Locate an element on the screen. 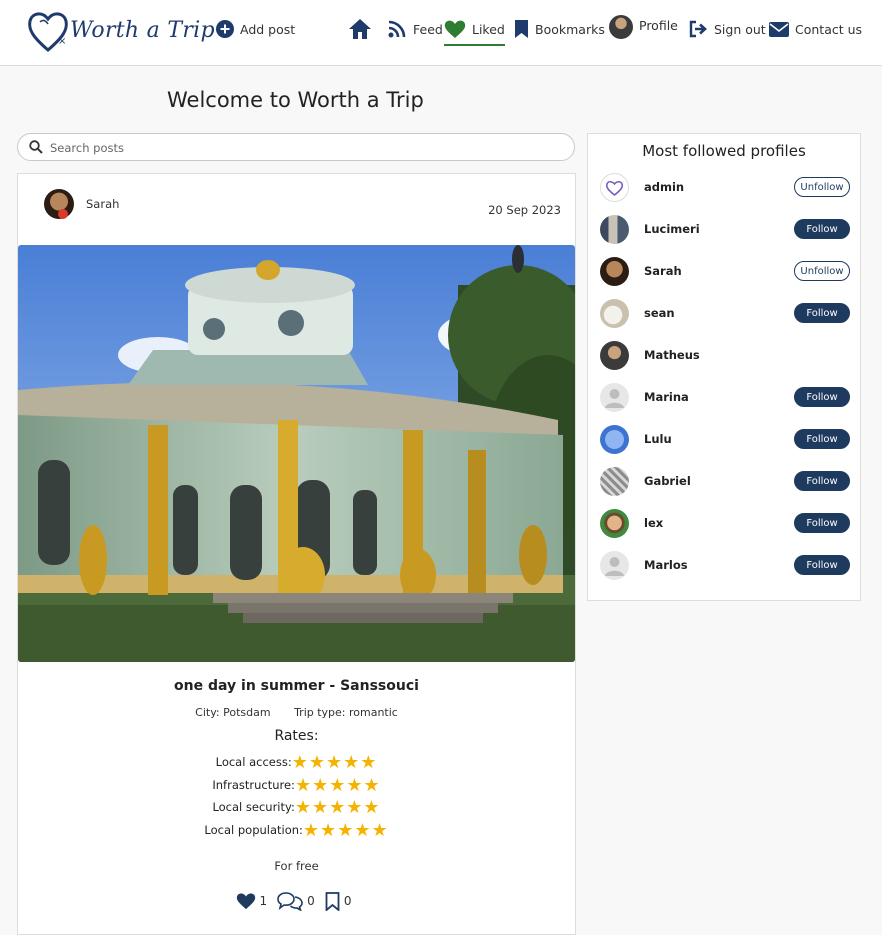 This screenshot has width=882, height=935. profile-name: Lulu is located at coordinates (658, 439).